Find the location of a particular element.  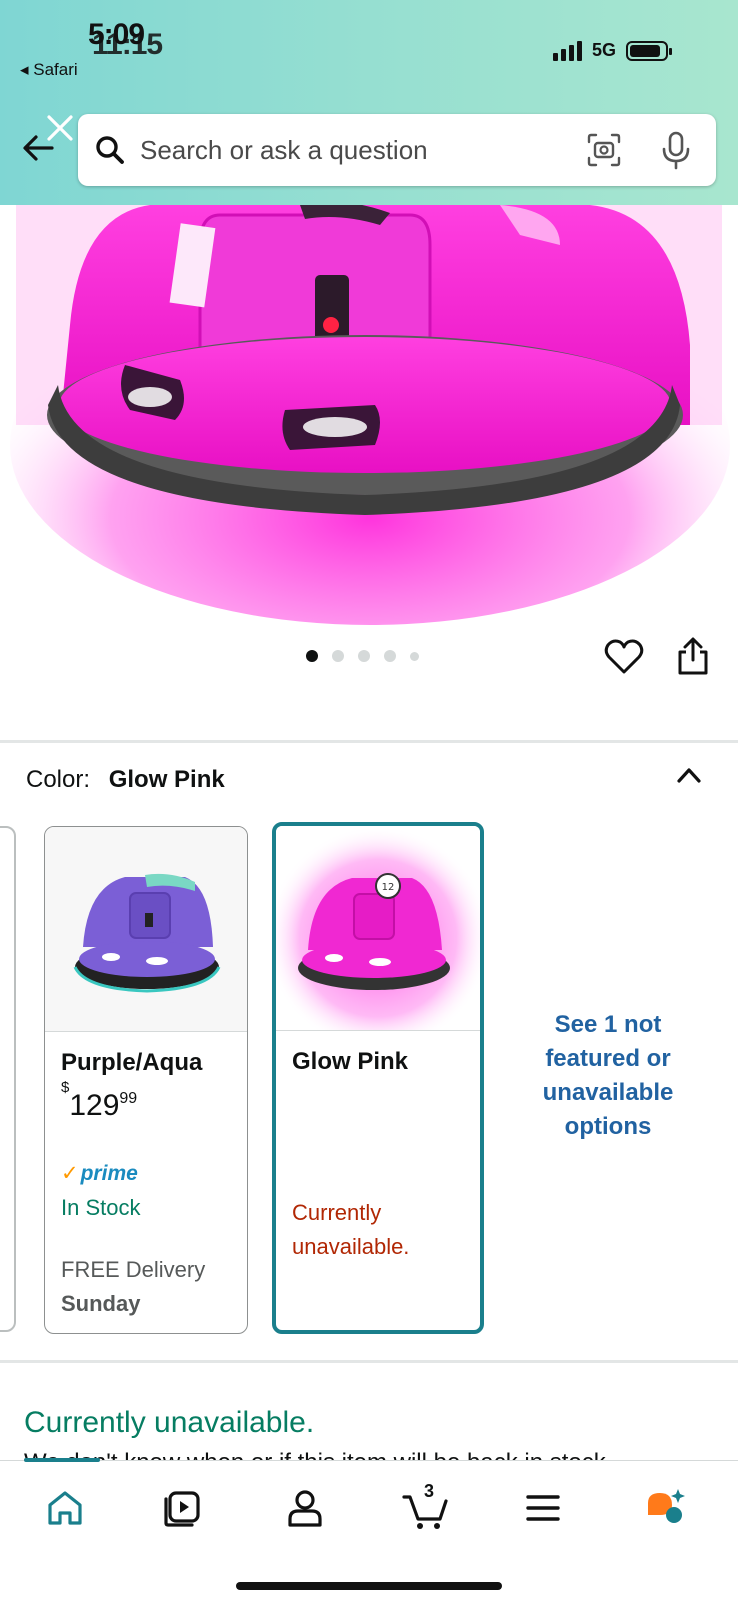

search-input is located at coordinates (350, 150).